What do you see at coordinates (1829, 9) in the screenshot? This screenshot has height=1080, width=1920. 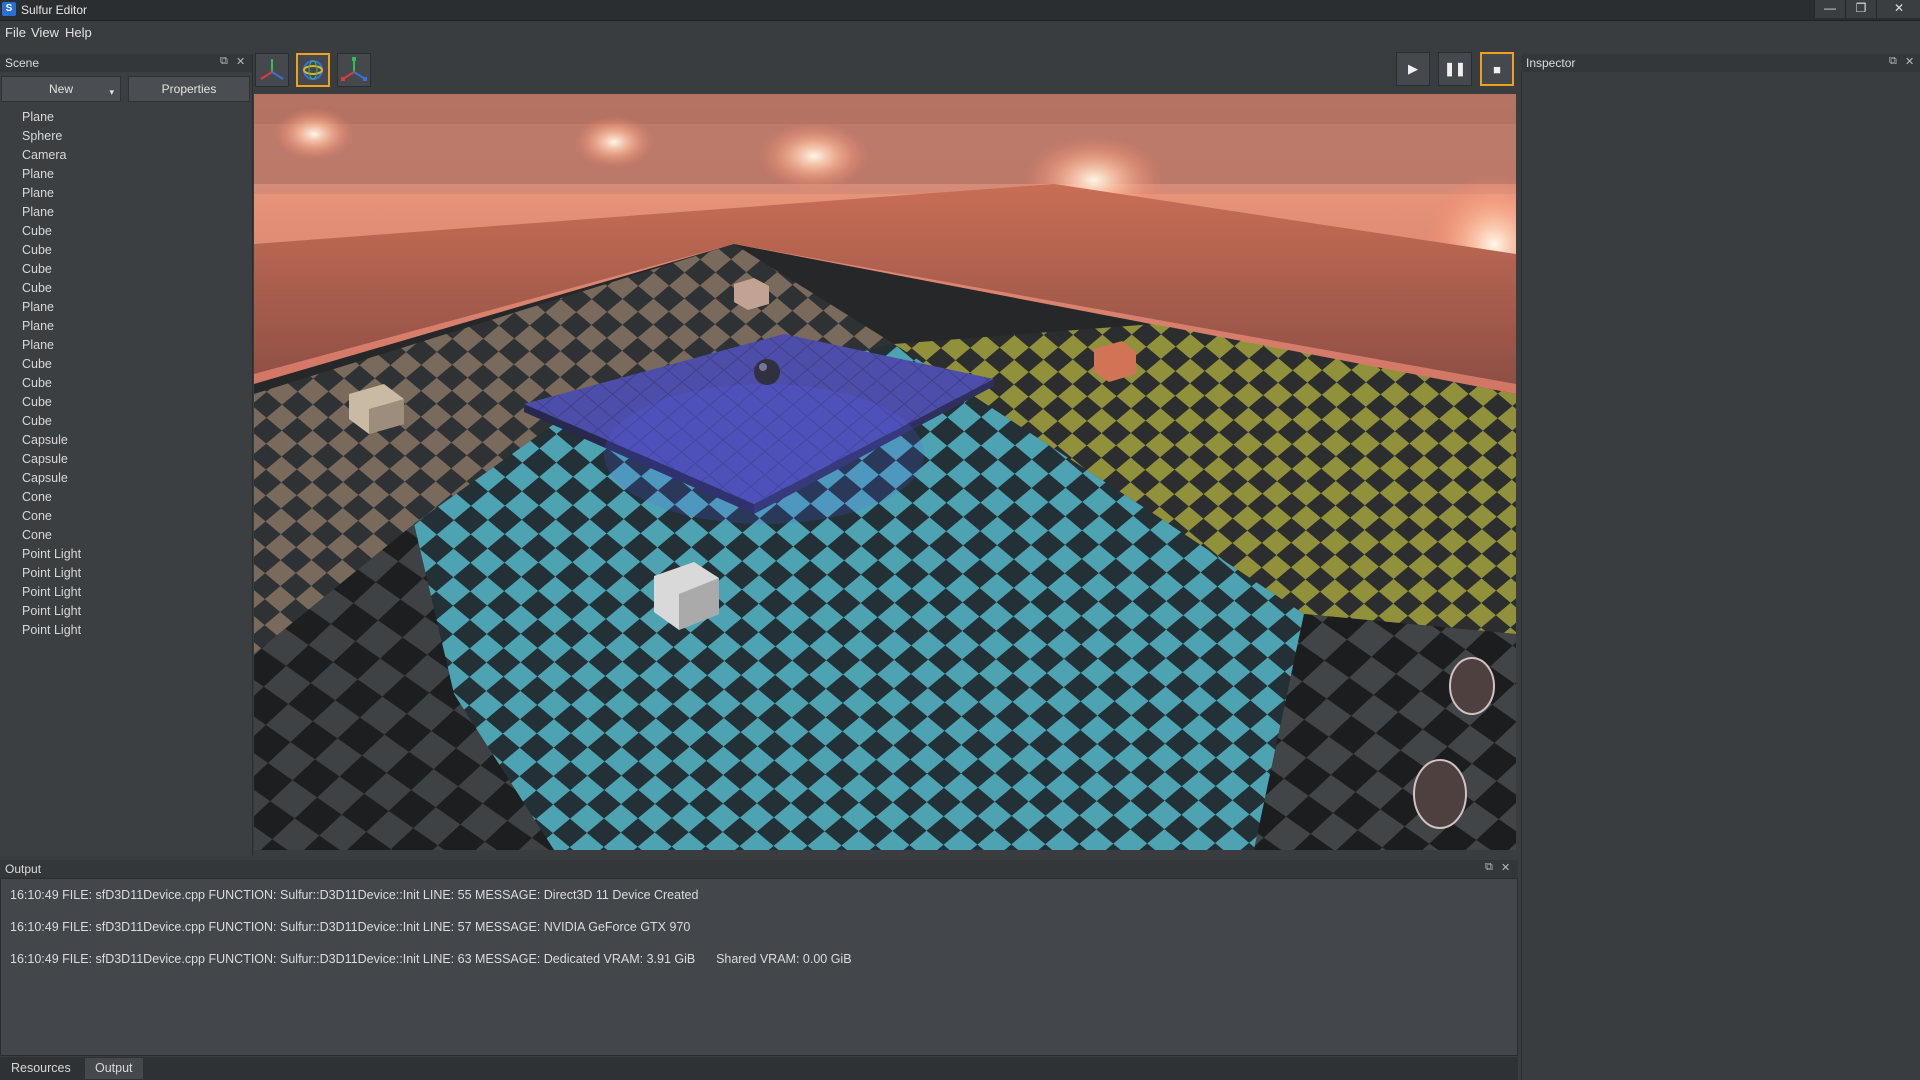 I see `minimize-icon: —` at bounding box center [1829, 9].